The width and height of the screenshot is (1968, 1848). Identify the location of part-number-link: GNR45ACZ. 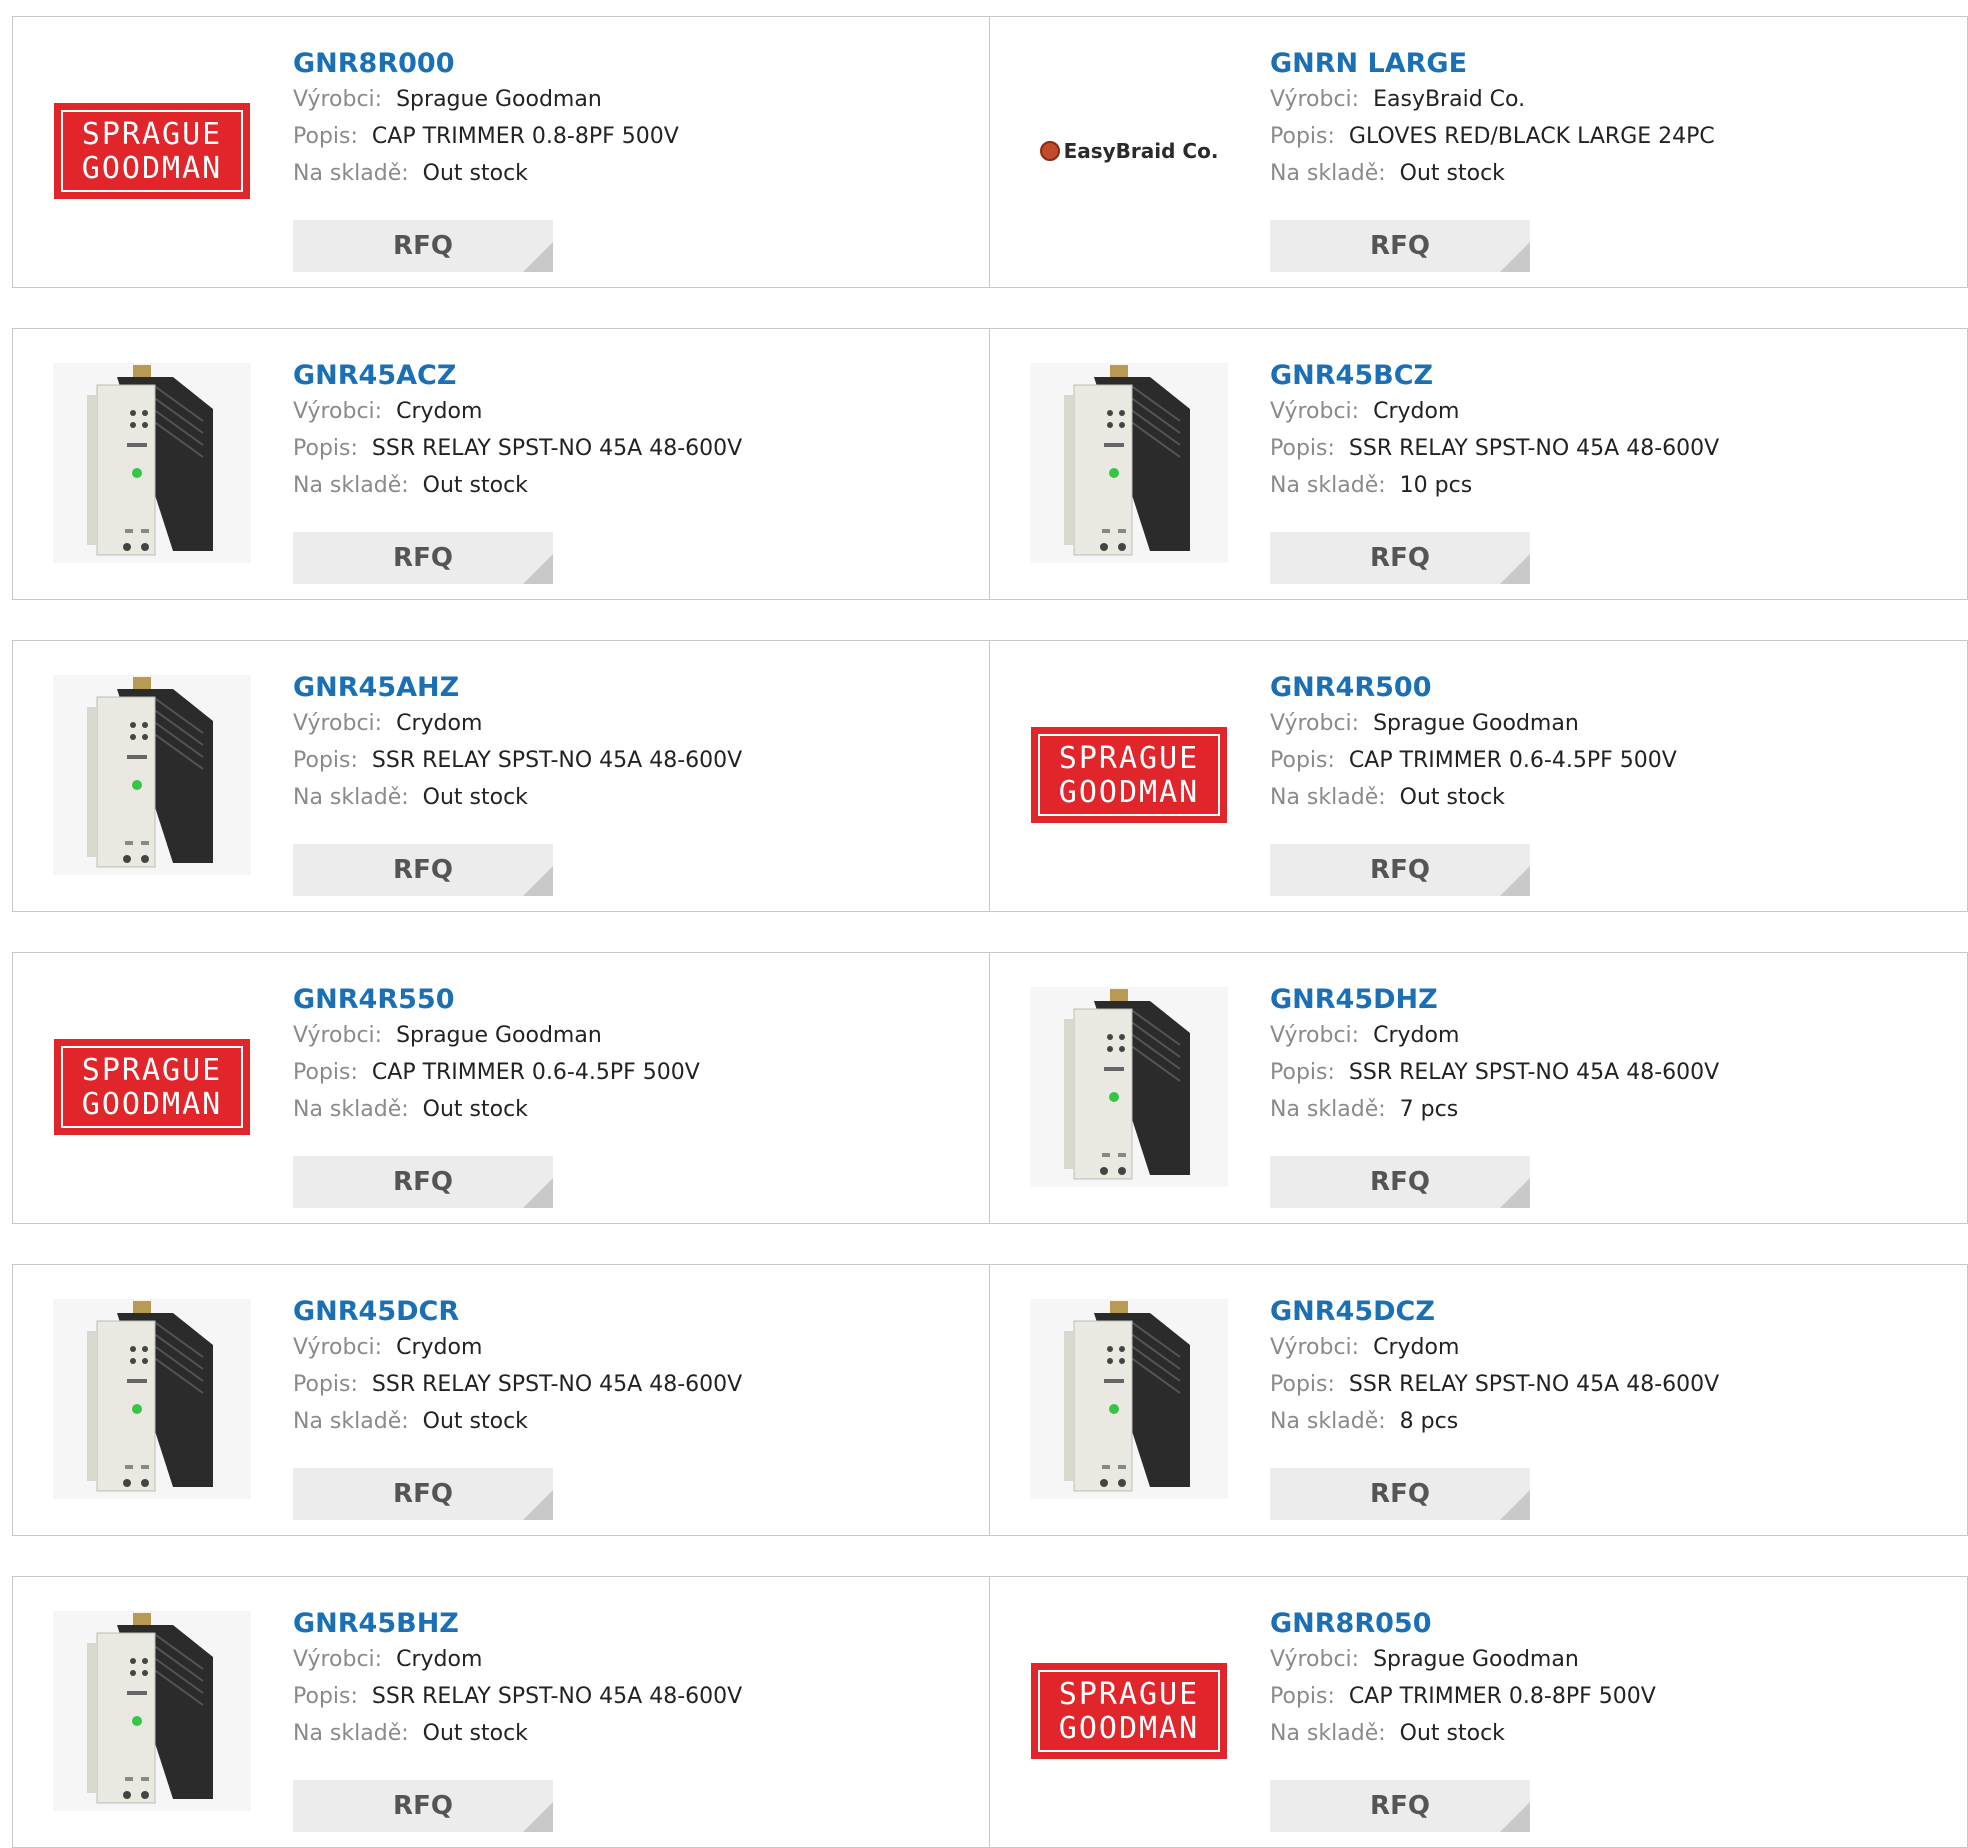
(623, 376).